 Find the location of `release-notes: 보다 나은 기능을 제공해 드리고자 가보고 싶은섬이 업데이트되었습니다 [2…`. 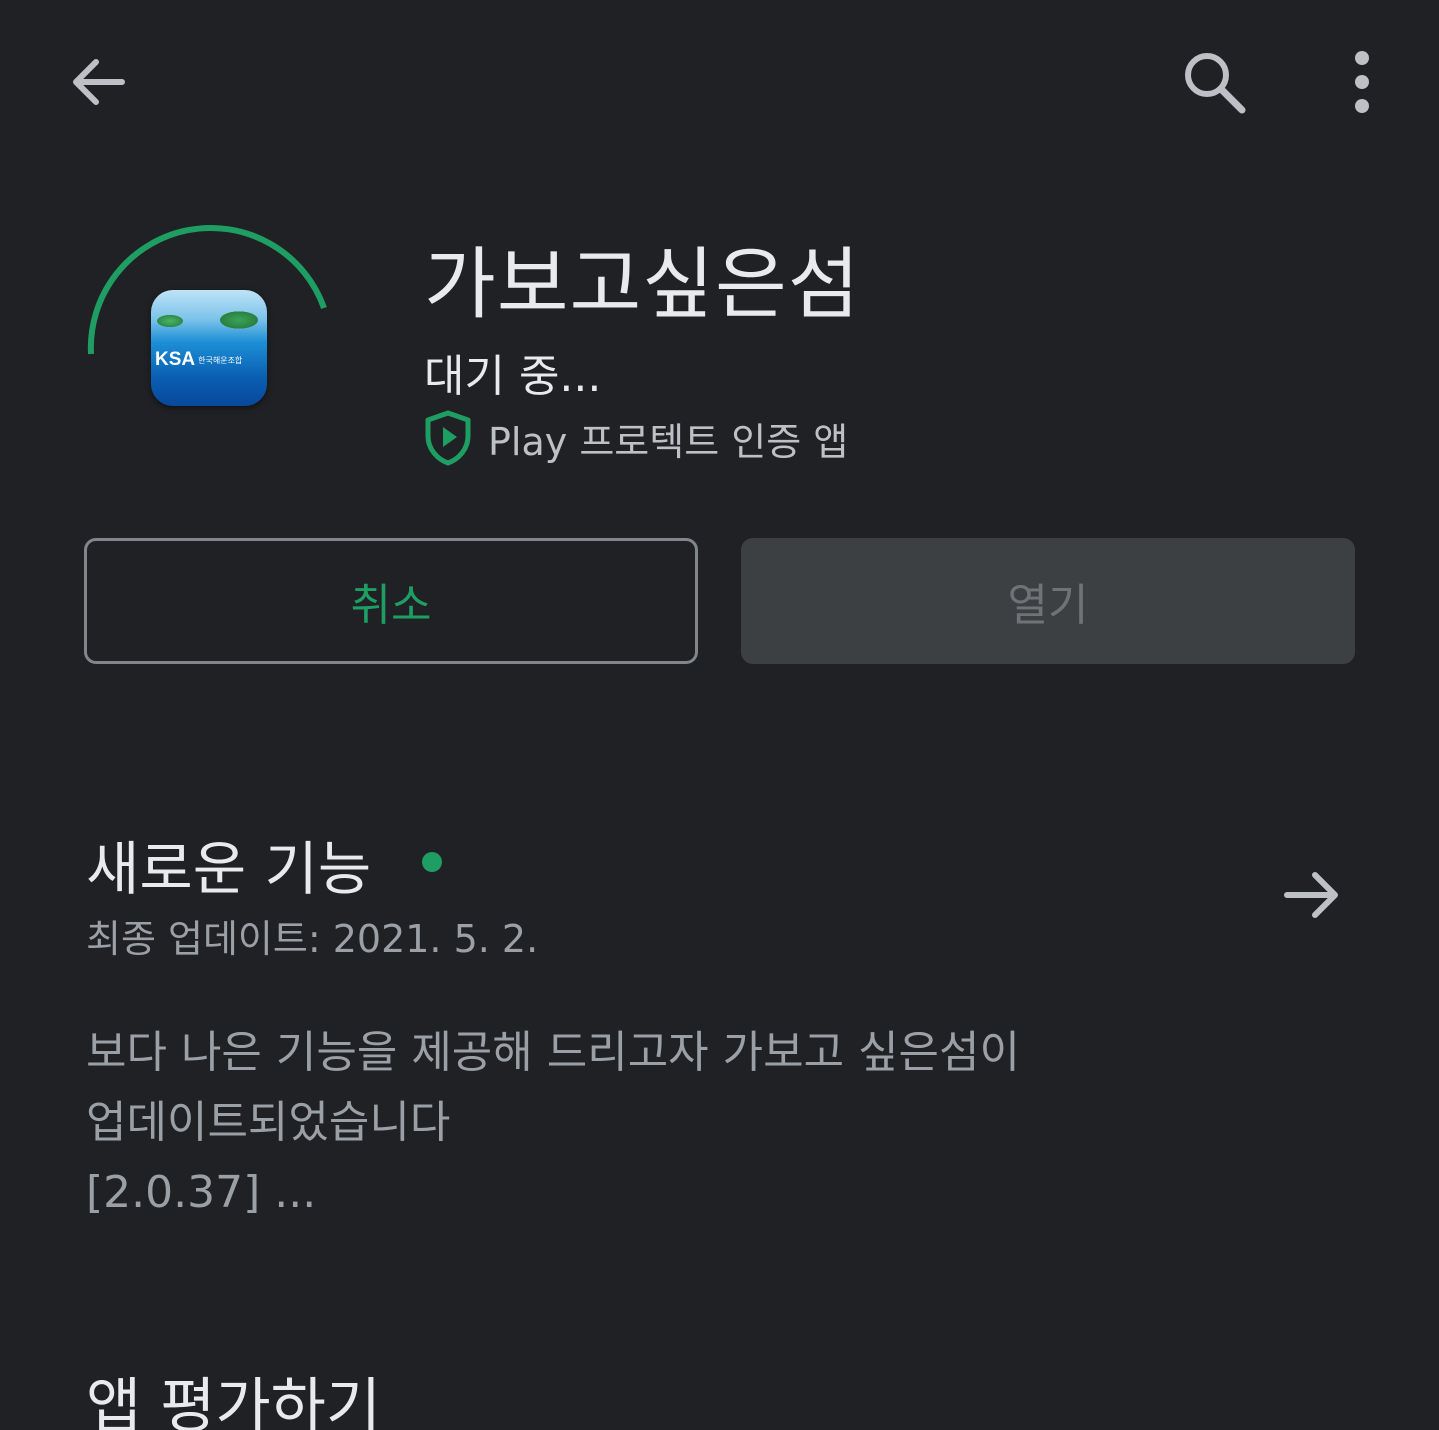

release-notes: 보다 나은 기능을 제공해 드리고자 가보고 싶은섬이 업데이트되었습니다 [2… is located at coordinates (636, 1123).